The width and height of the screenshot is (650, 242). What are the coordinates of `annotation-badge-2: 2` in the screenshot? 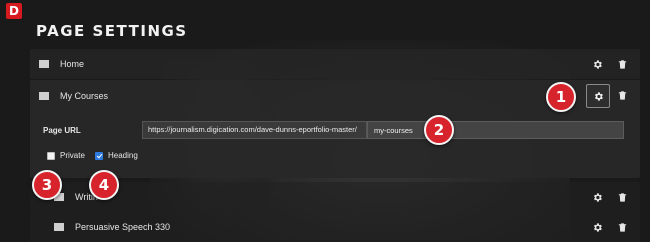 It's located at (439, 130).